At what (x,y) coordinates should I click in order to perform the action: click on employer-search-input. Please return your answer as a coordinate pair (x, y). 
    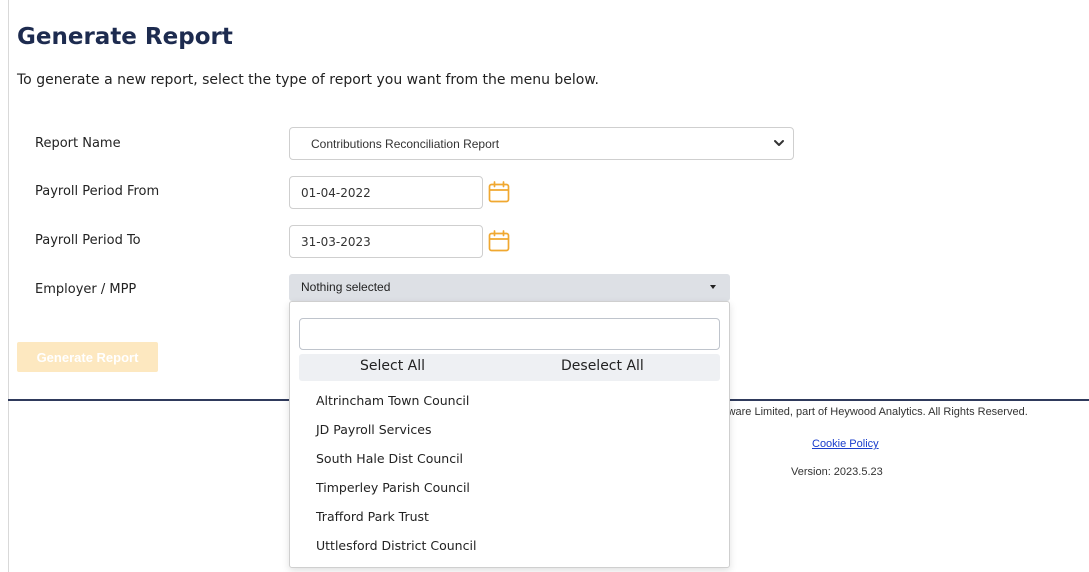
    Looking at the image, I should click on (509, 334).